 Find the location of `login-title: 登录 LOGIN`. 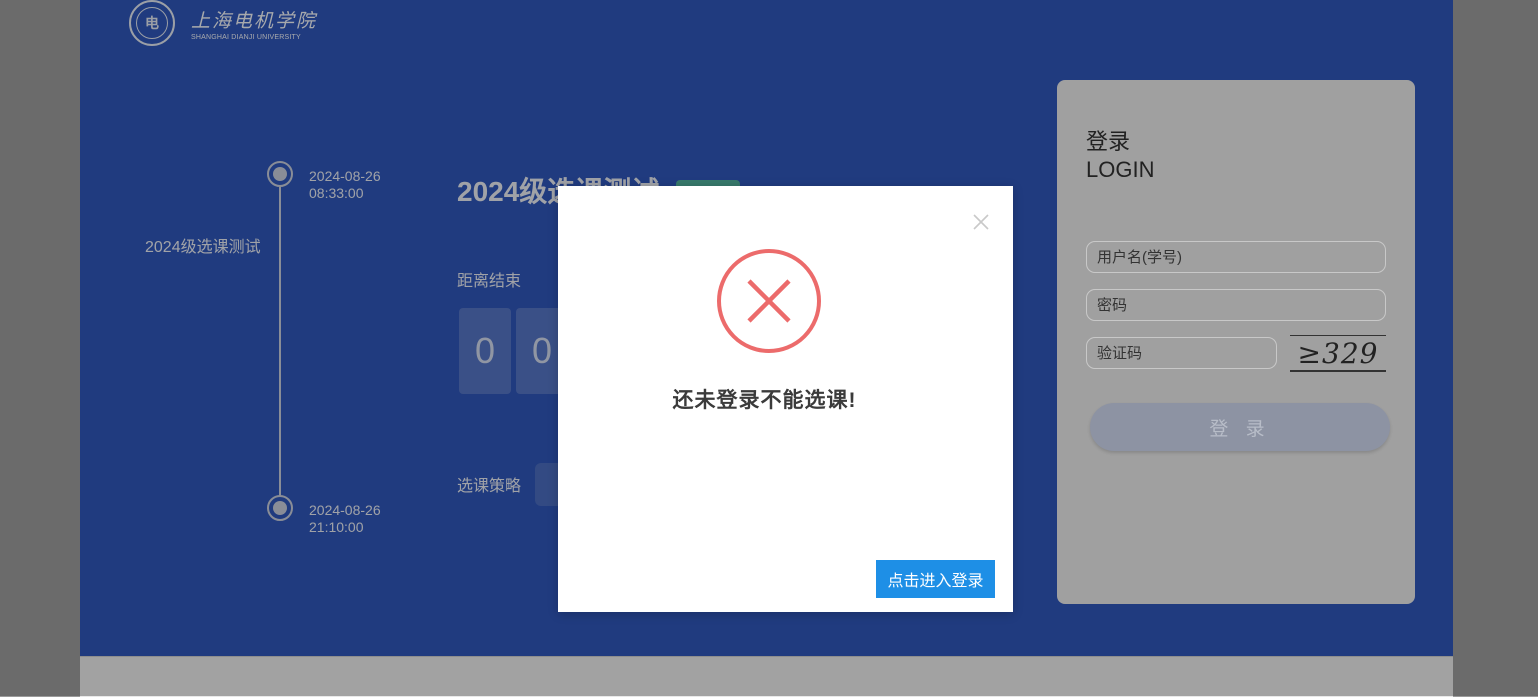

login-title: 登录 LOGIN is located at coordinates (1120, 156).